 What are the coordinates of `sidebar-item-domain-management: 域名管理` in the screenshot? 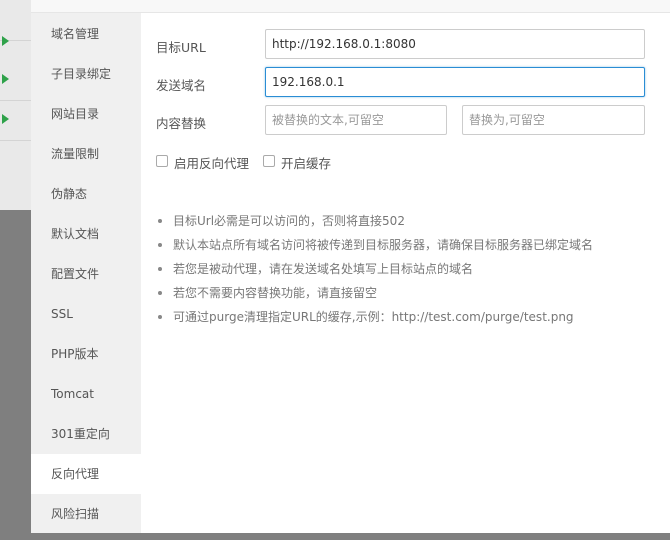 It's located at (86, 34).